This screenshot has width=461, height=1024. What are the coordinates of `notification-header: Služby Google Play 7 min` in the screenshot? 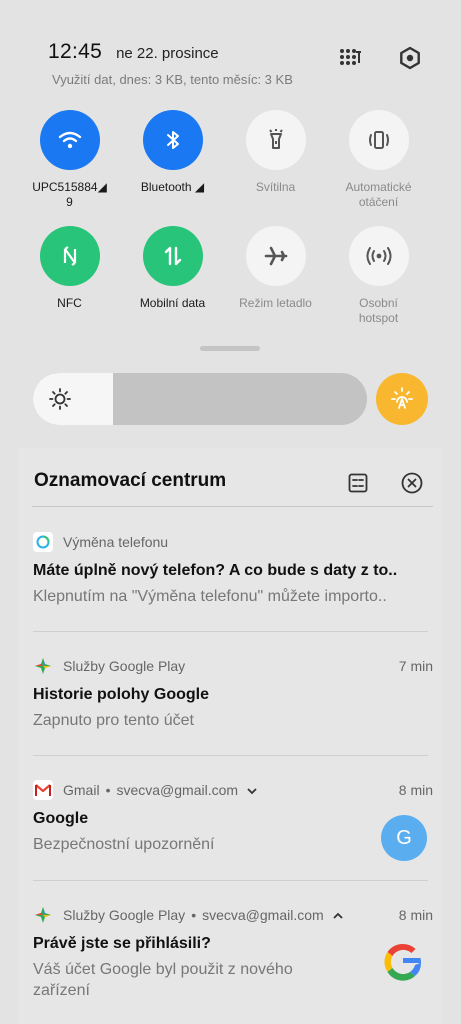 It's located at (233, 666).